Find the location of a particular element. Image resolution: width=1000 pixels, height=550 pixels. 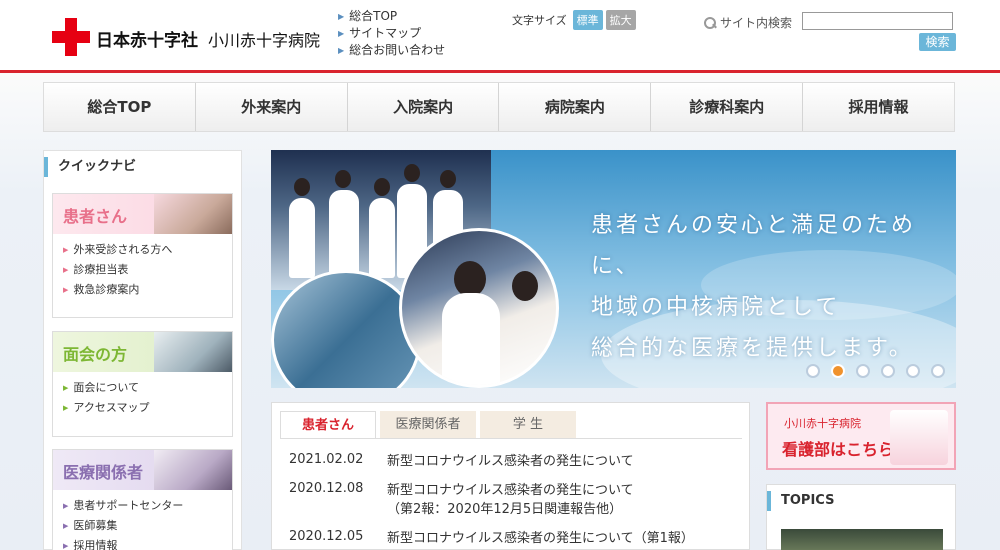

gnav-item-outpatient: 外来案内 is located at coordinates (272, 107).